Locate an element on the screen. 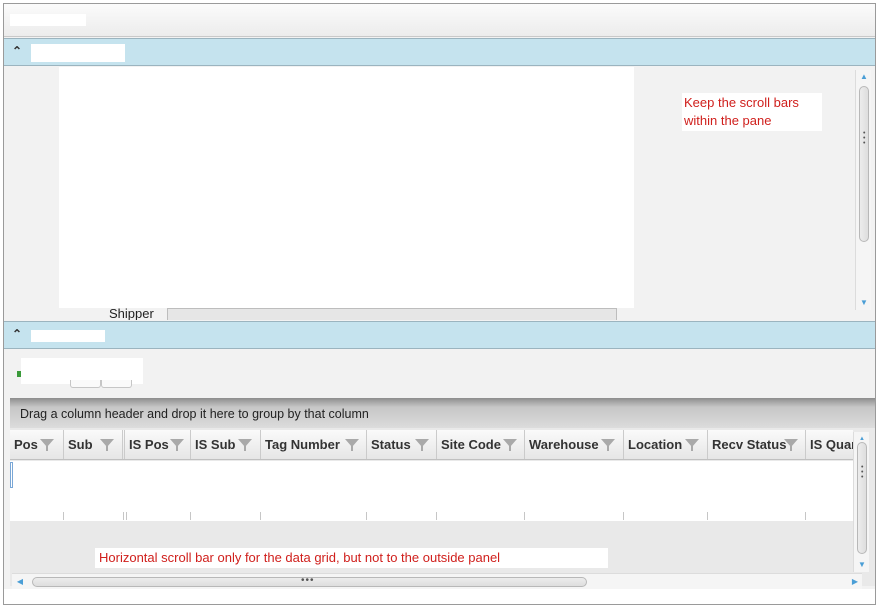 The image size is (878, 608). column-header: IS Sub is located at coordinates (226, 444).